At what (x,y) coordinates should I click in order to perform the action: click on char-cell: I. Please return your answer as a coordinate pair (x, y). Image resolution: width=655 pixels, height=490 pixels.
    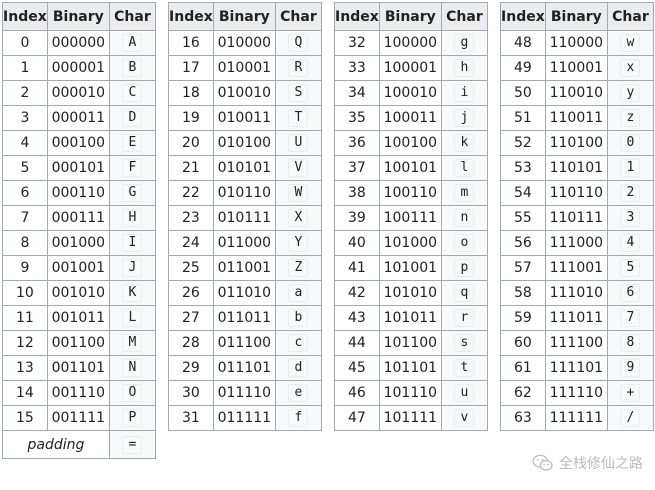
    Looking at the image, I should click on (132, 243).